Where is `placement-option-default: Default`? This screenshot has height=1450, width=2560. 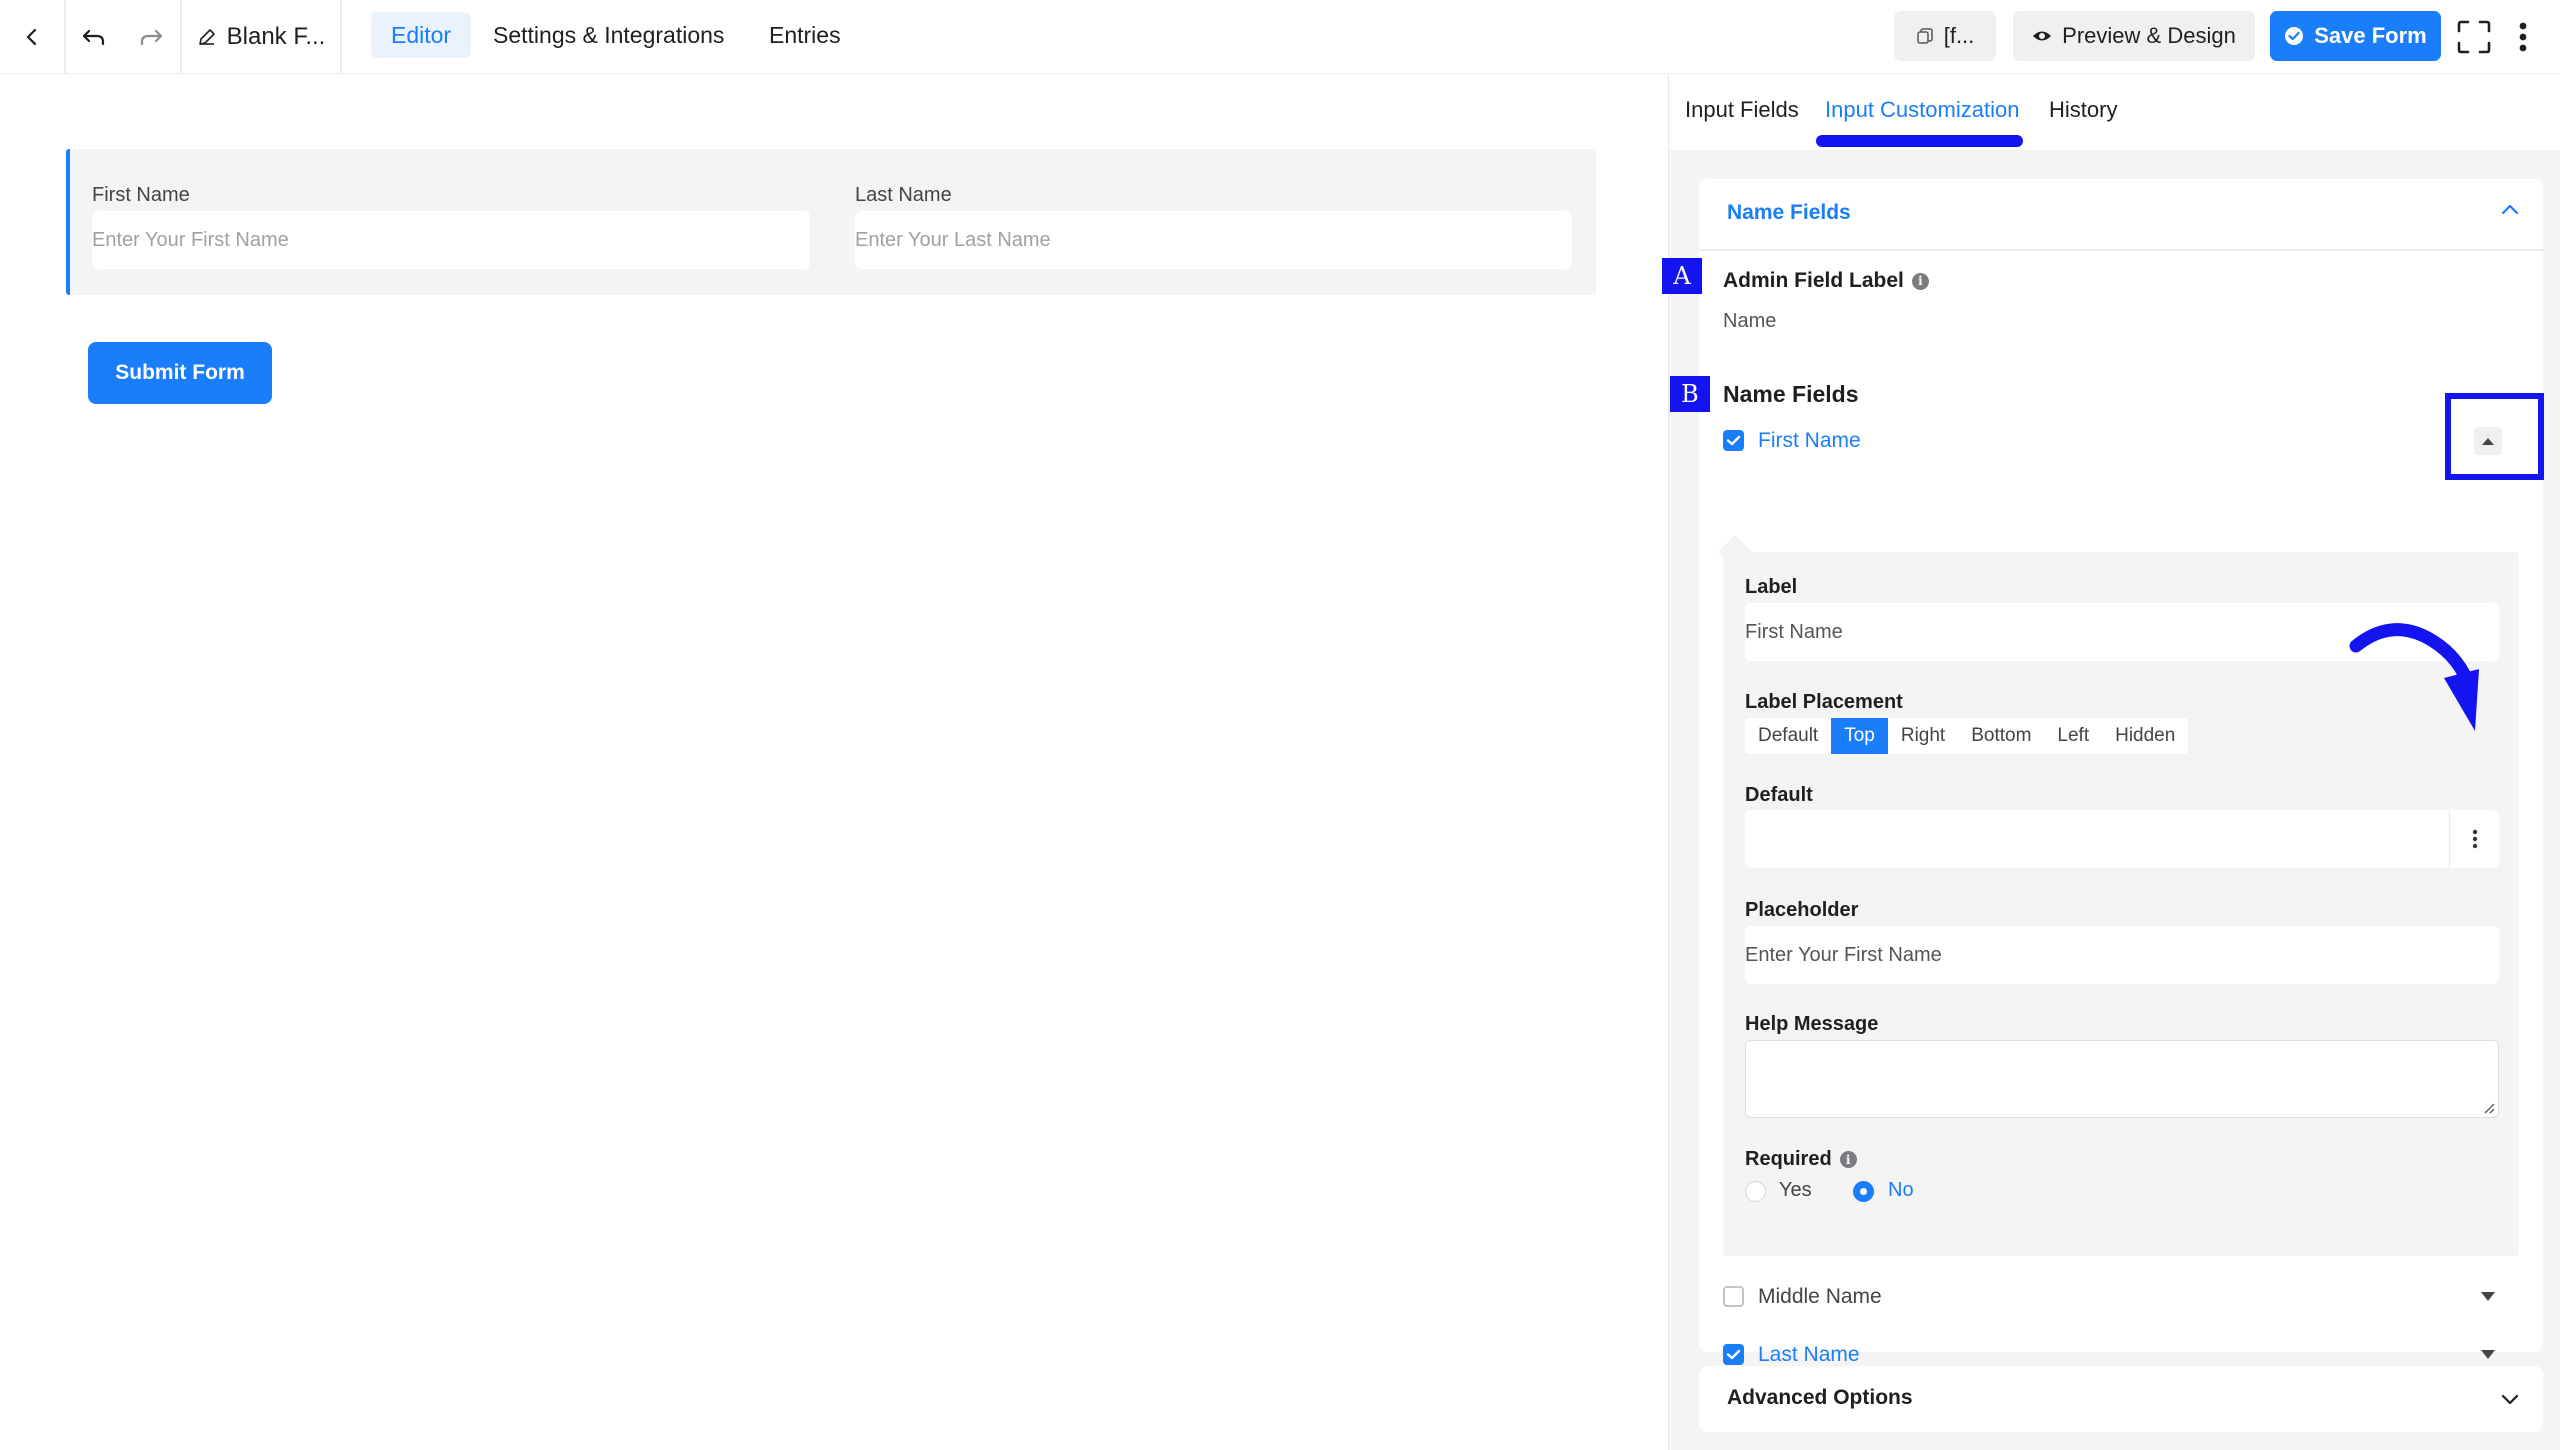 placement-option-default: Default is located at coordinates (1788, 736).